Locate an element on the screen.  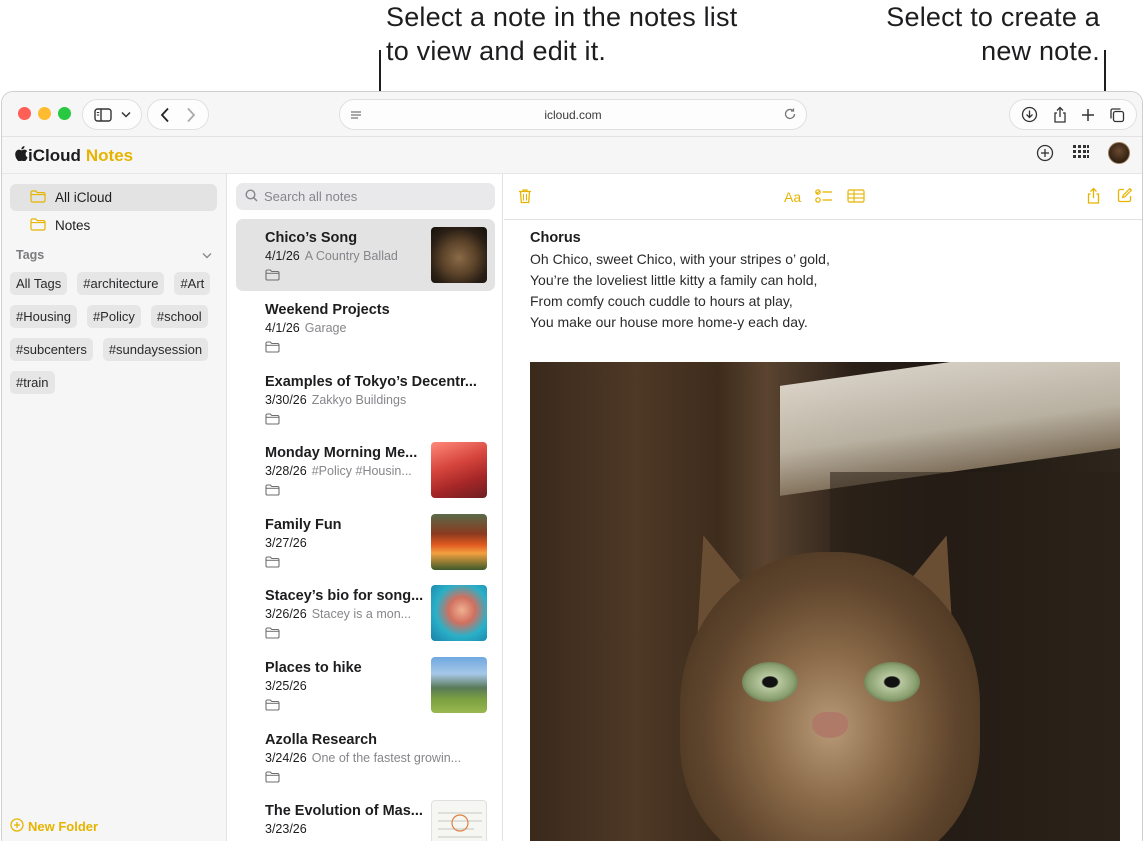
folder-label: Notes is located at coordinates (73, 225).